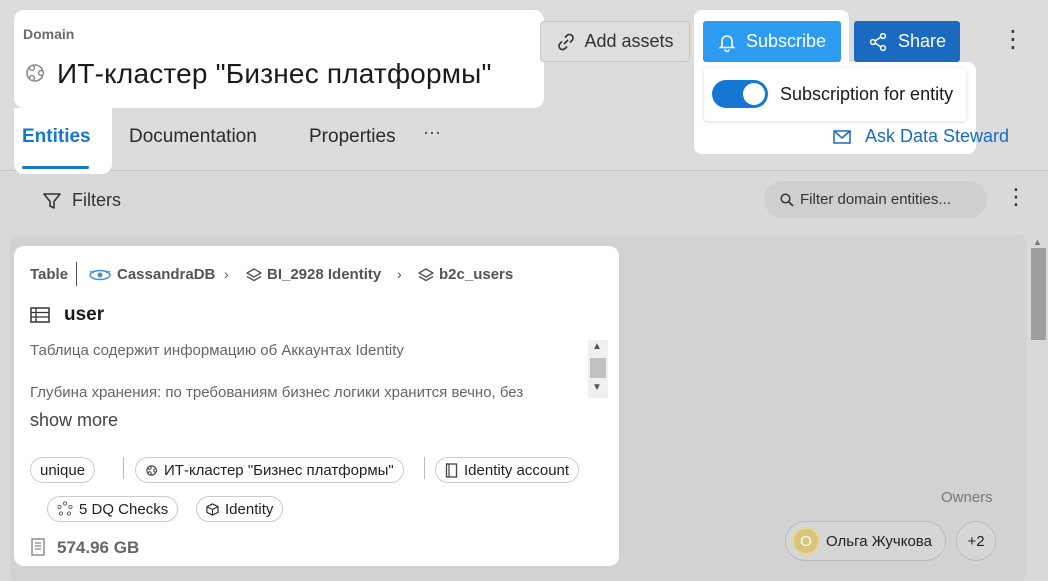  What do you see at coordinates (1013, 40) in the screenshot?
I see `more-actions-icon: ⋮` at bounding box center [1013, 40].